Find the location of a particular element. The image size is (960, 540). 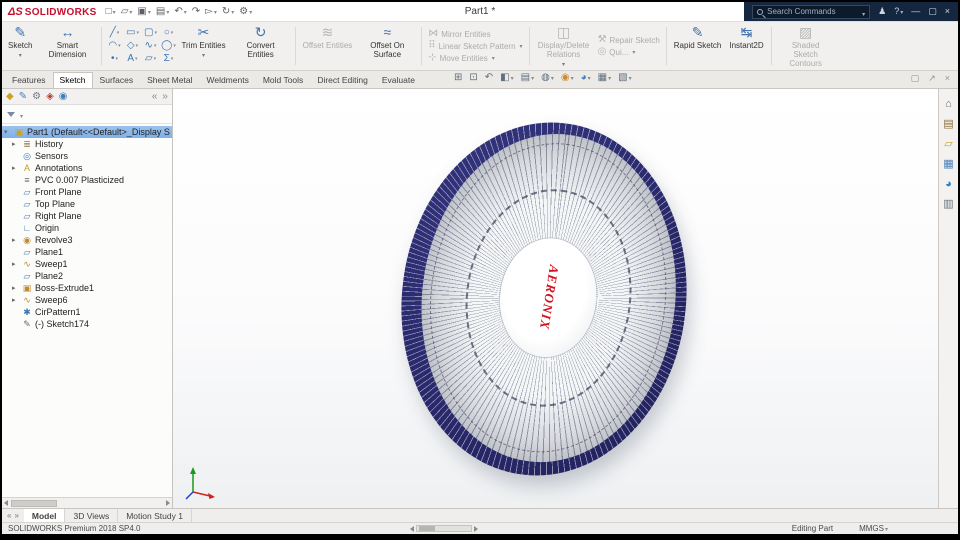

close-pane-icon: × is located at coordinates (947, 78).